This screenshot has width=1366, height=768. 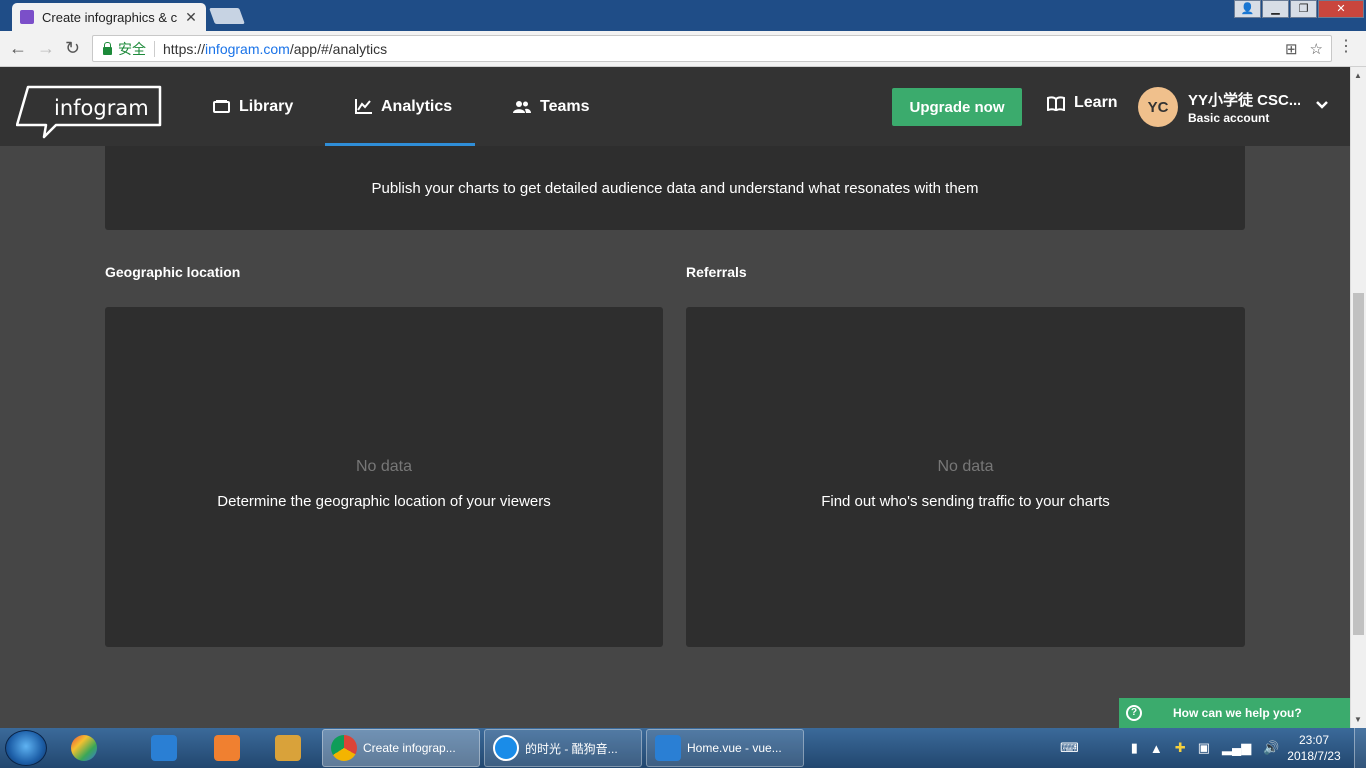 I want to click on nav-analytics: Analytics, so click(x=403, y=106).